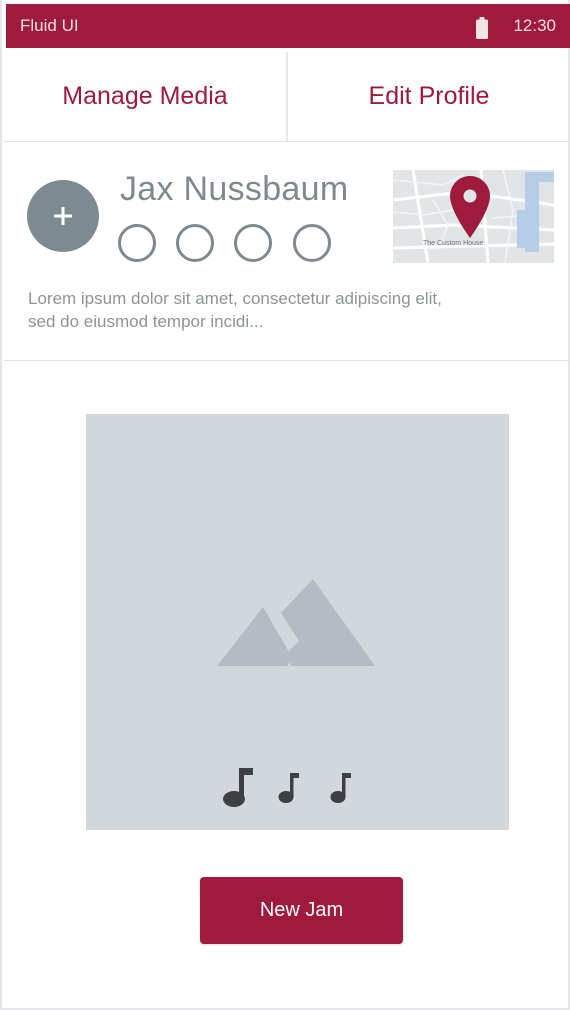  What do you see at coordinates (301, 910) in the screenshot?
I see `new-jam-button: New Jam` at bounding box center [301, 910].